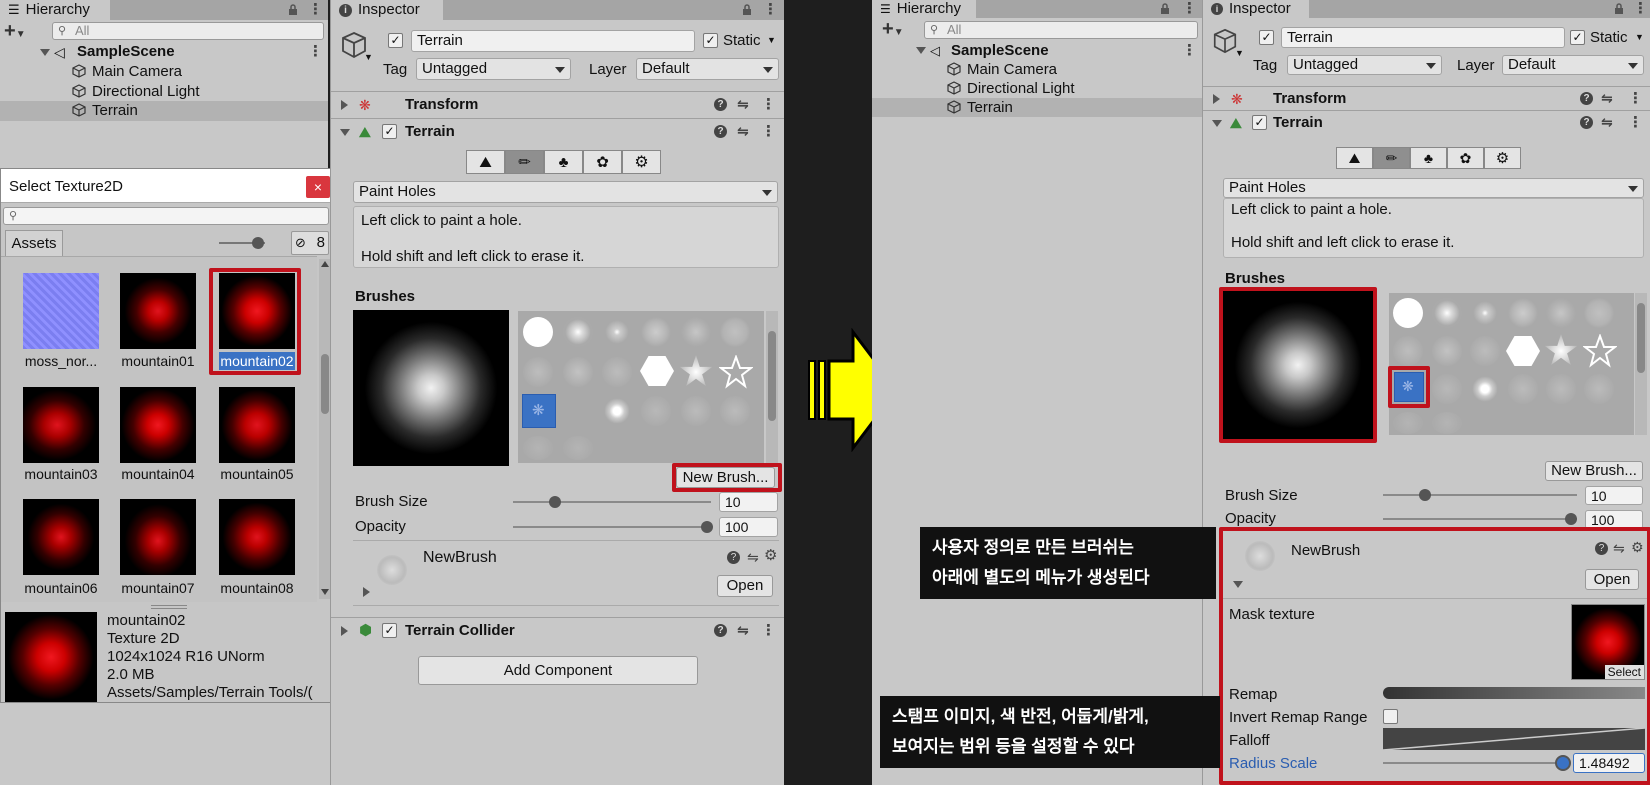 Image resolution: width=1650 pixels, height=785 pixels. I want to click on zoom-slider, so click(242, 243).